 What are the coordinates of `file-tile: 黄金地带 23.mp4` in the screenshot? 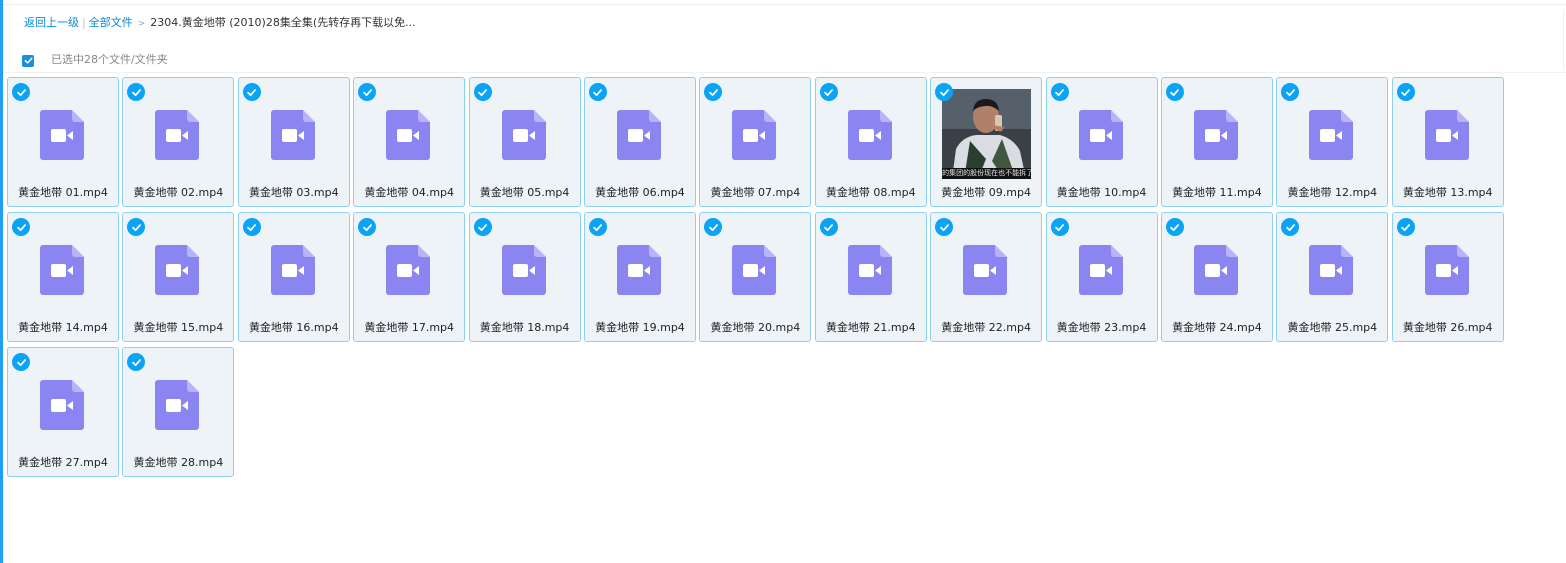 It's located at (1101, 277).